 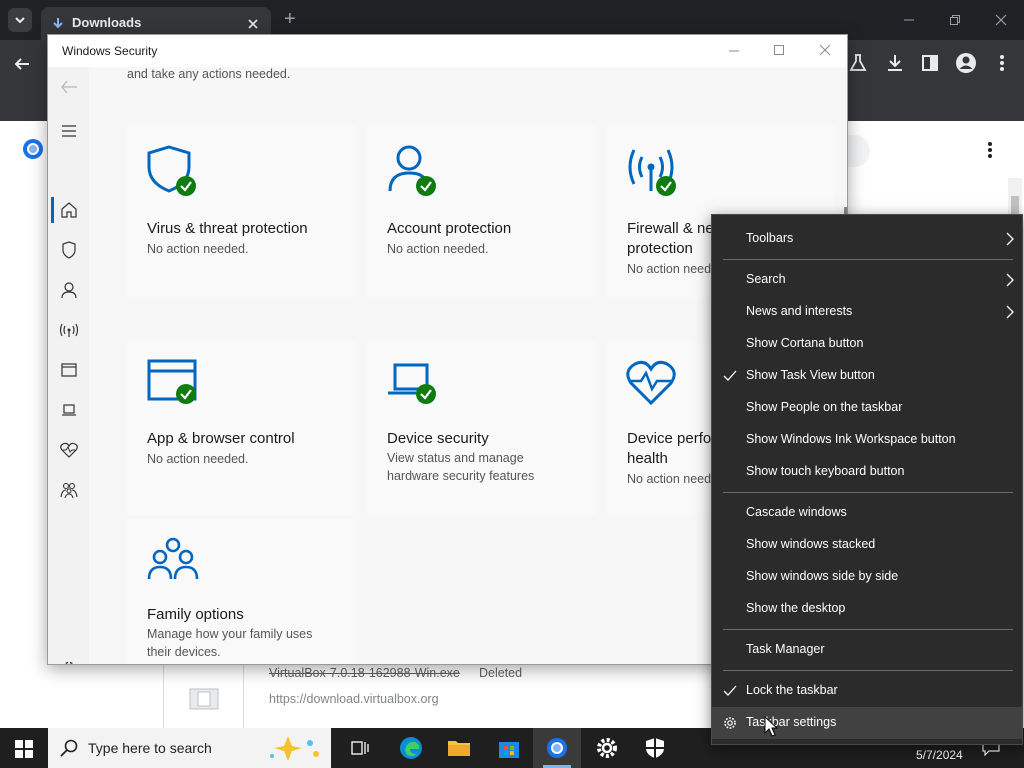 I want to click on maximize-icon, so click(x=779, y=50).